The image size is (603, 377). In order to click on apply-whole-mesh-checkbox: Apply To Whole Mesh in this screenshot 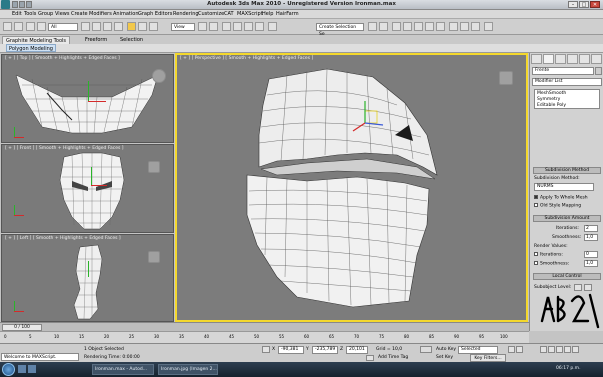, I will do `click(561, 198)`.